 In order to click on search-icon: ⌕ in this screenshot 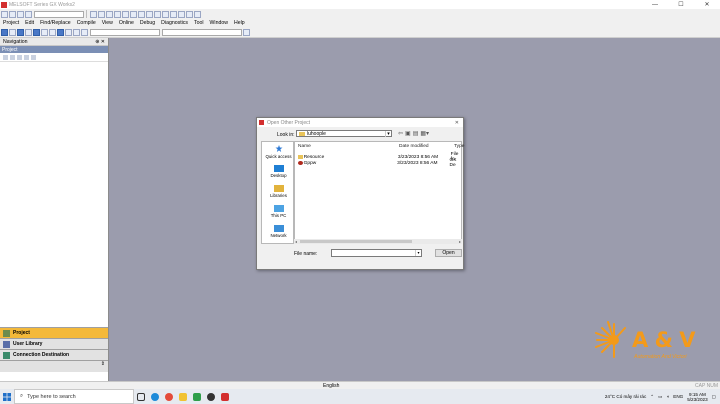, I will do `click(22, 396)`.